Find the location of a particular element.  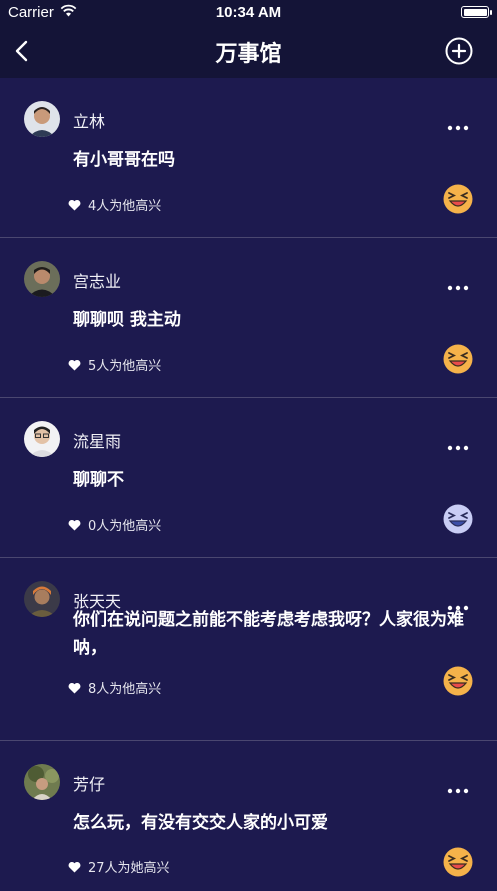

likes-count: 27人为她高兴 is located at coordinates (119, 866).